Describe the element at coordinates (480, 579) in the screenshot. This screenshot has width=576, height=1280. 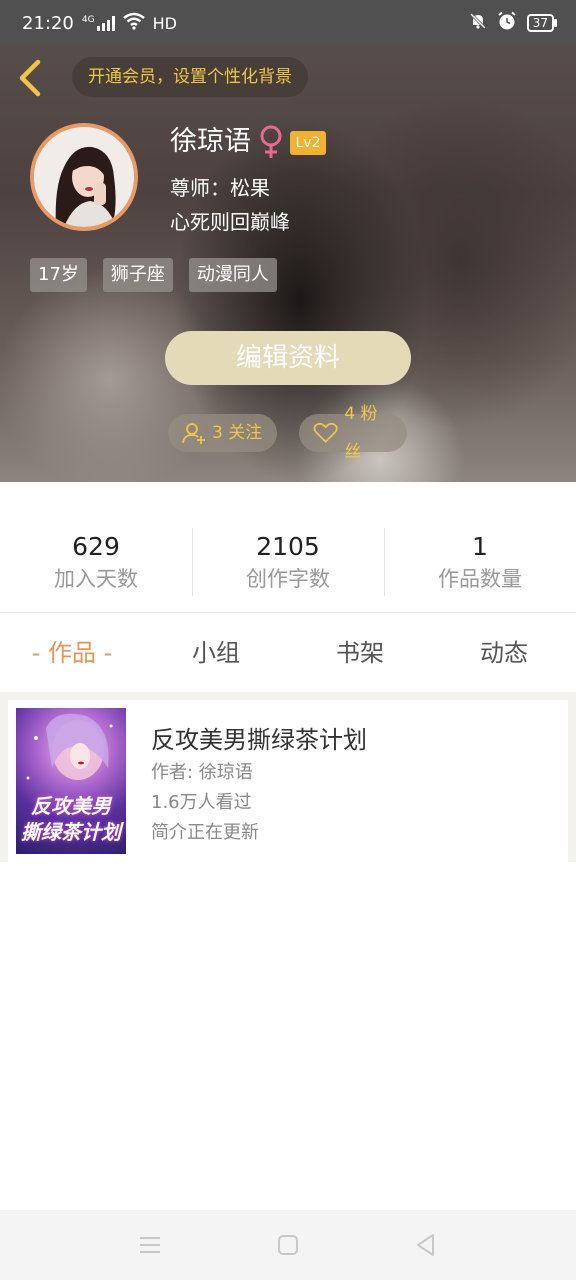
I see `stat-label: 作品数量` at that location.